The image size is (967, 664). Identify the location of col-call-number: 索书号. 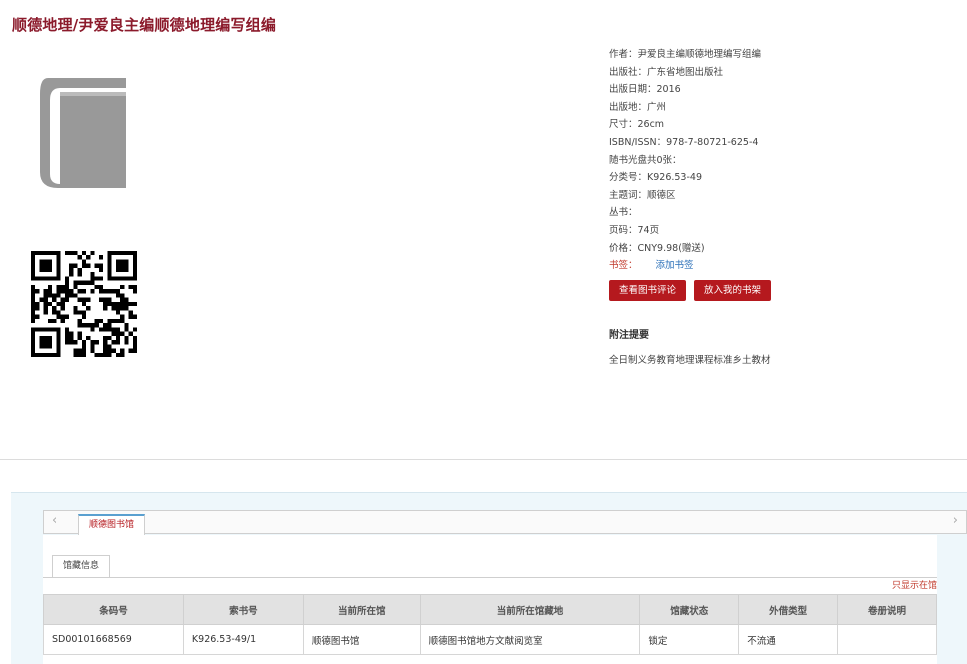
(243, 609).